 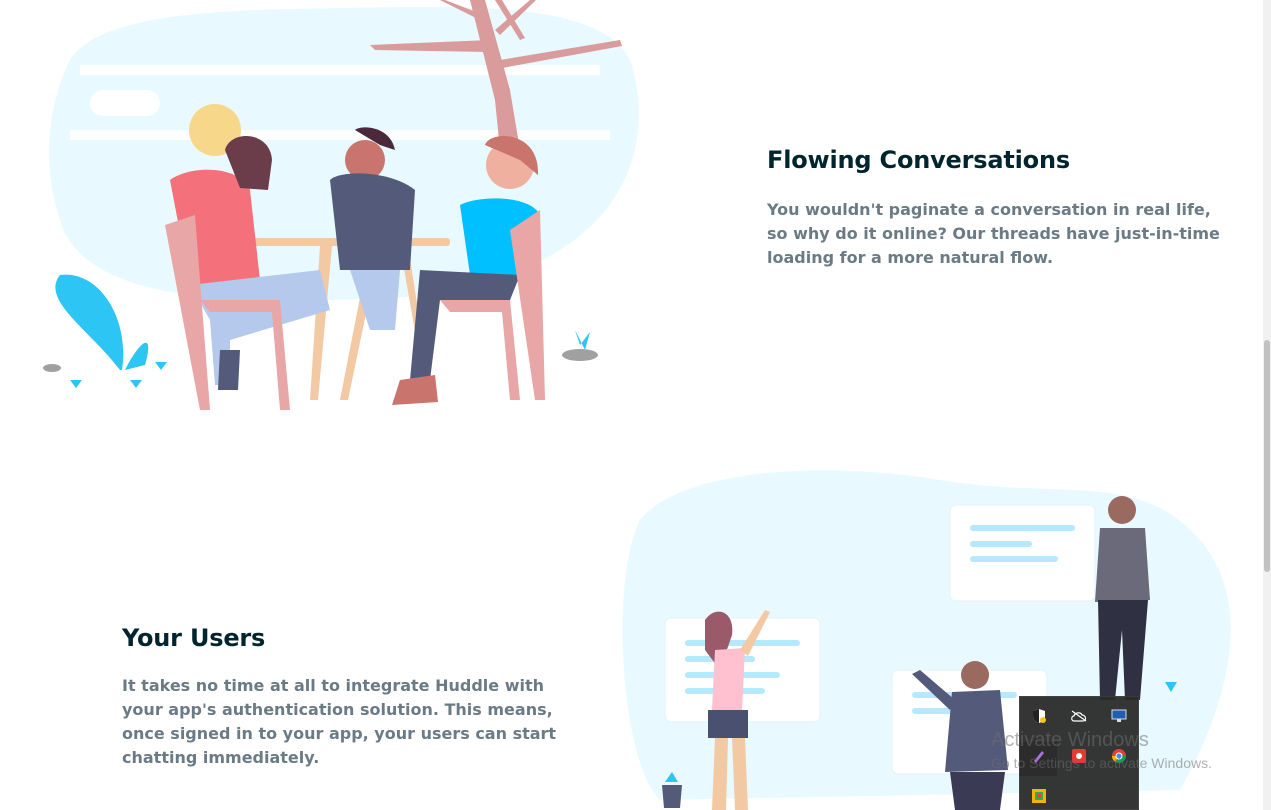 What do you see at coordinates (1267, 456) in the screenshot?
I see `scrollbar-thumb` at bounding box center [1267, 456].